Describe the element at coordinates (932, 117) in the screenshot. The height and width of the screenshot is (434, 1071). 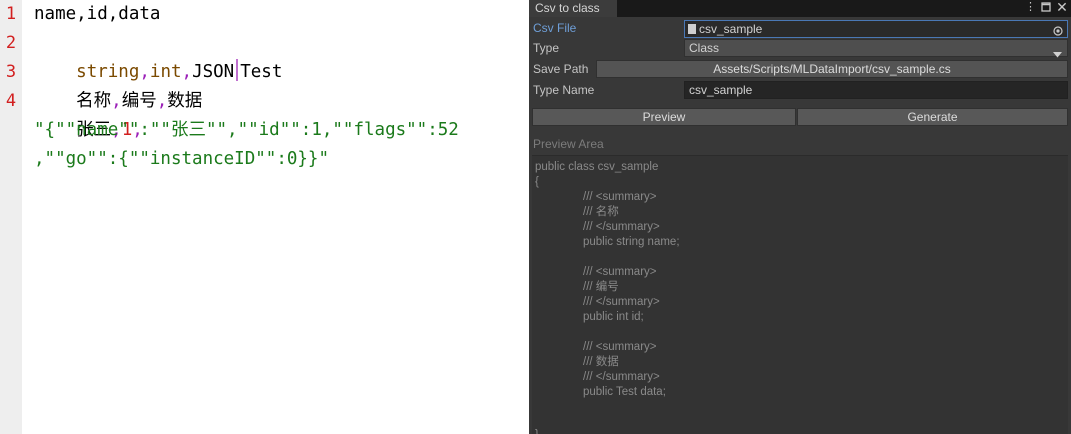
I see `generate-button: Generate` at that location.